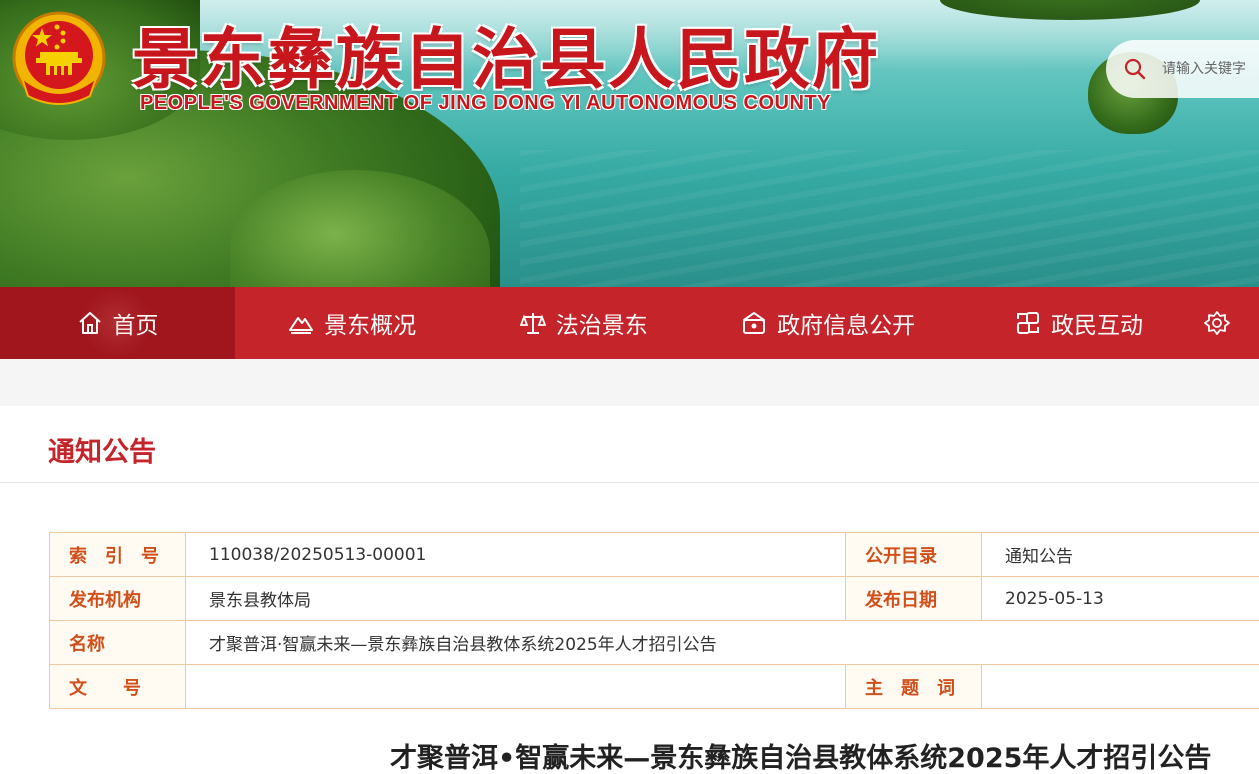  I want to click on table-row: 名称 才聚普洱·智赢未来—景东彝族自治县教体系统2025年人才招引公告, so click(654, 642).